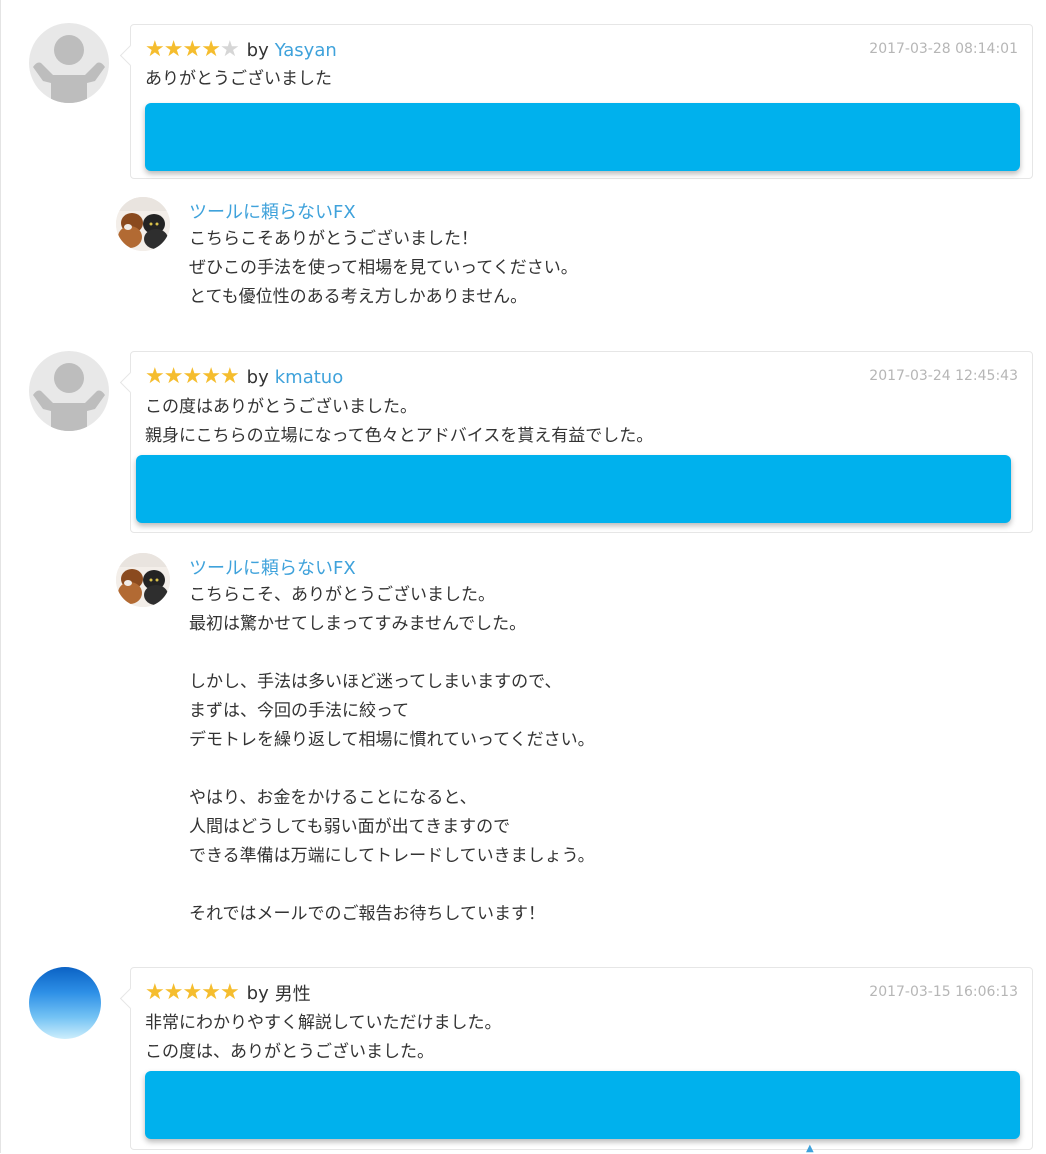 This screenshot has height=1154, width=1046. Describe the element at coordinates (943, 376) in the screenshot. I see `review-timestamp: 2017-03-24 12:45:43` at that location.